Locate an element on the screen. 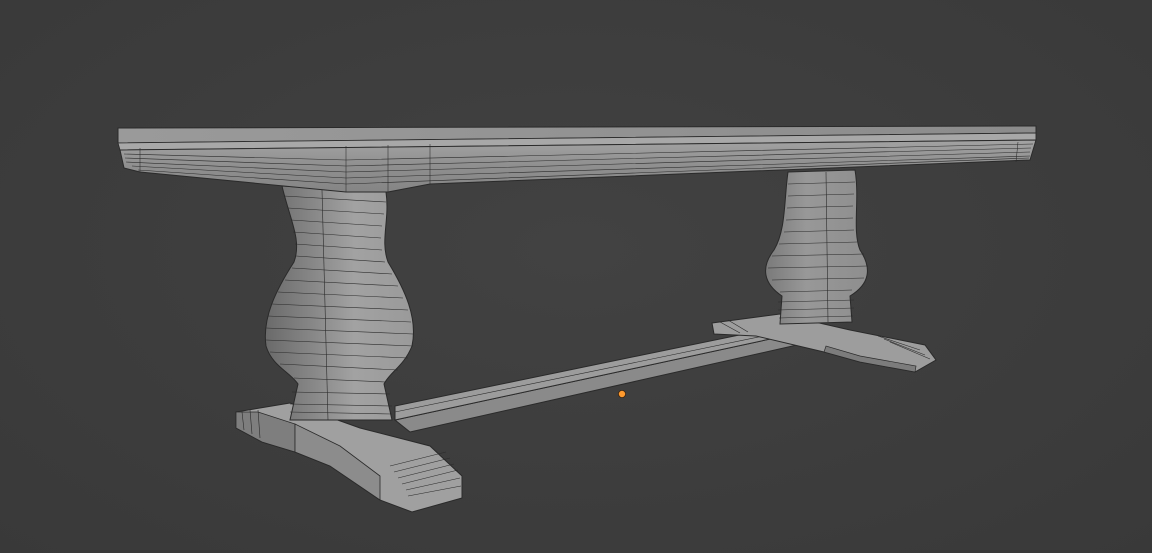  object-origin-dot is located at coordinates (622, 393).